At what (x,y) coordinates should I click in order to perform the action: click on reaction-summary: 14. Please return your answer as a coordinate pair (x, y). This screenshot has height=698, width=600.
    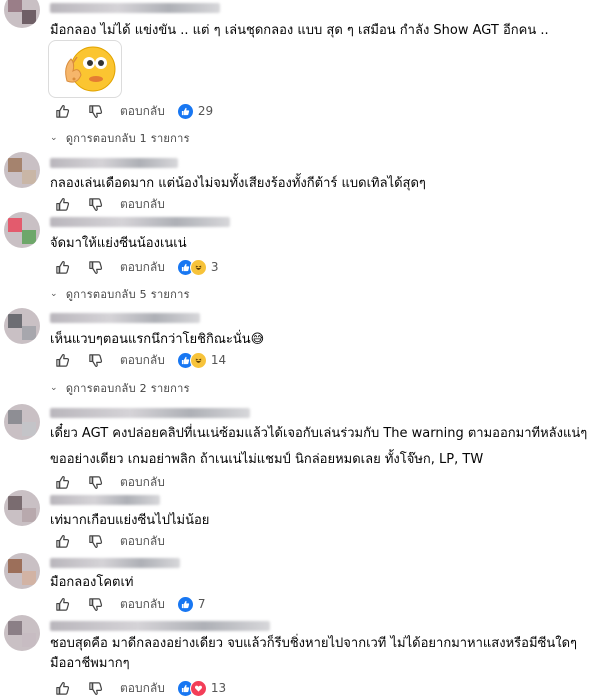
    Looking at the image, I should click on (201, 360).